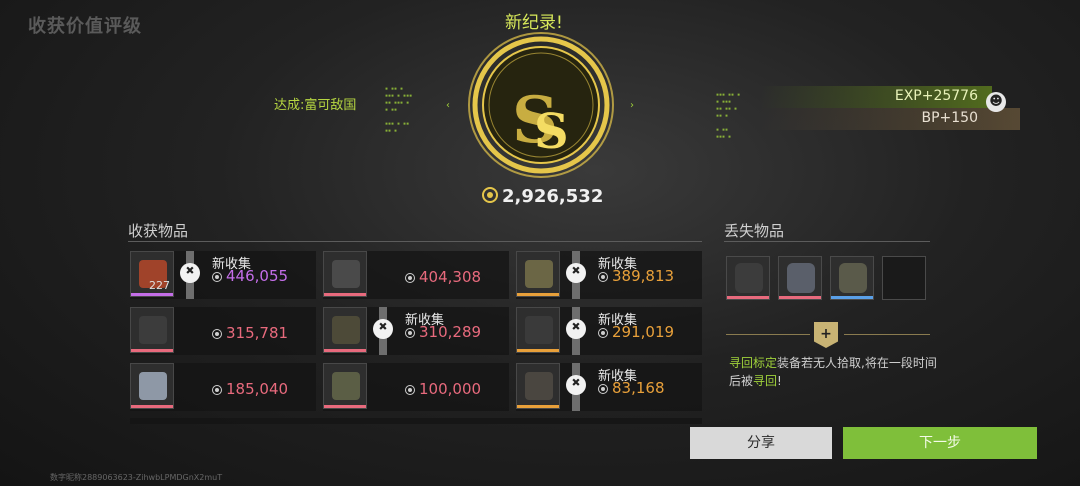 Image resolution: width=1080 pixels, height=486 pixels. I want to click on lost-empty-slot, so click(904, 278).